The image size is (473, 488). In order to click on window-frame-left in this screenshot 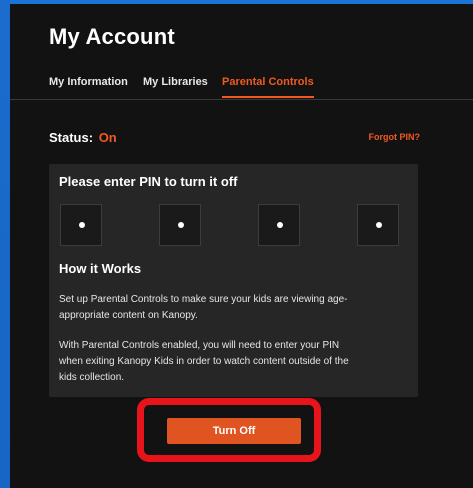, I will do `click(5, 244)`.